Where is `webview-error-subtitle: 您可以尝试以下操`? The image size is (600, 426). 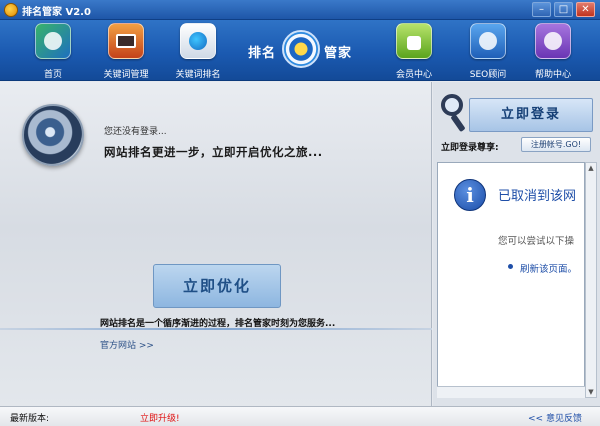
webview-error-subtitle: 您可以尝试以下操 is located at coordinates (536, 241).